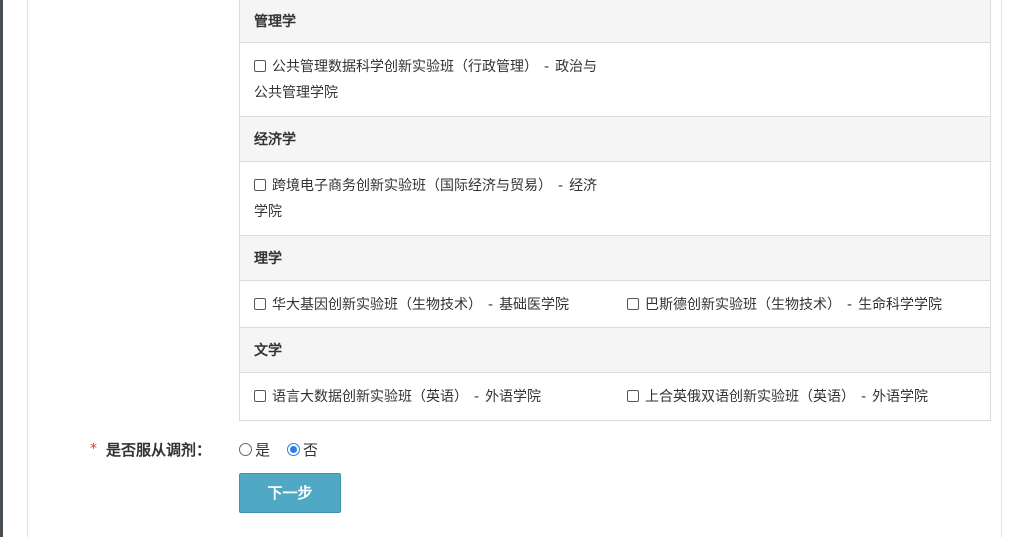  Describe the element at coordinates (254, 449) in the screenshot. I see `radio-option-yes: 是` at that location.